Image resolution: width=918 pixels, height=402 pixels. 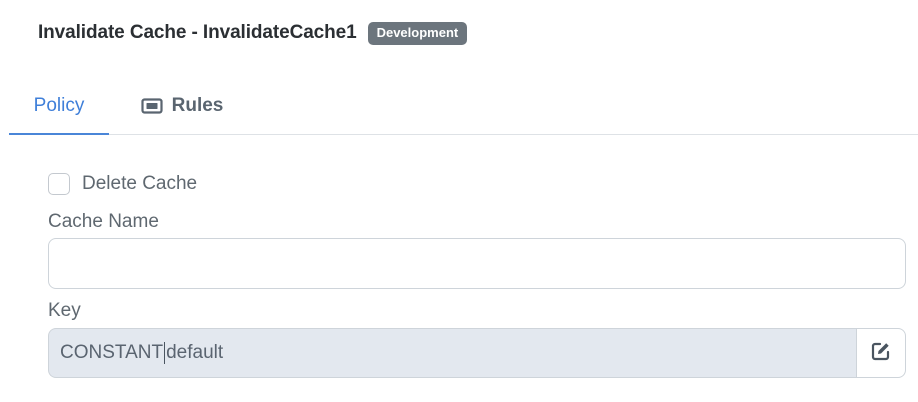 I want to click on tab-policy-label: Policy, so click(x=59, y=105).